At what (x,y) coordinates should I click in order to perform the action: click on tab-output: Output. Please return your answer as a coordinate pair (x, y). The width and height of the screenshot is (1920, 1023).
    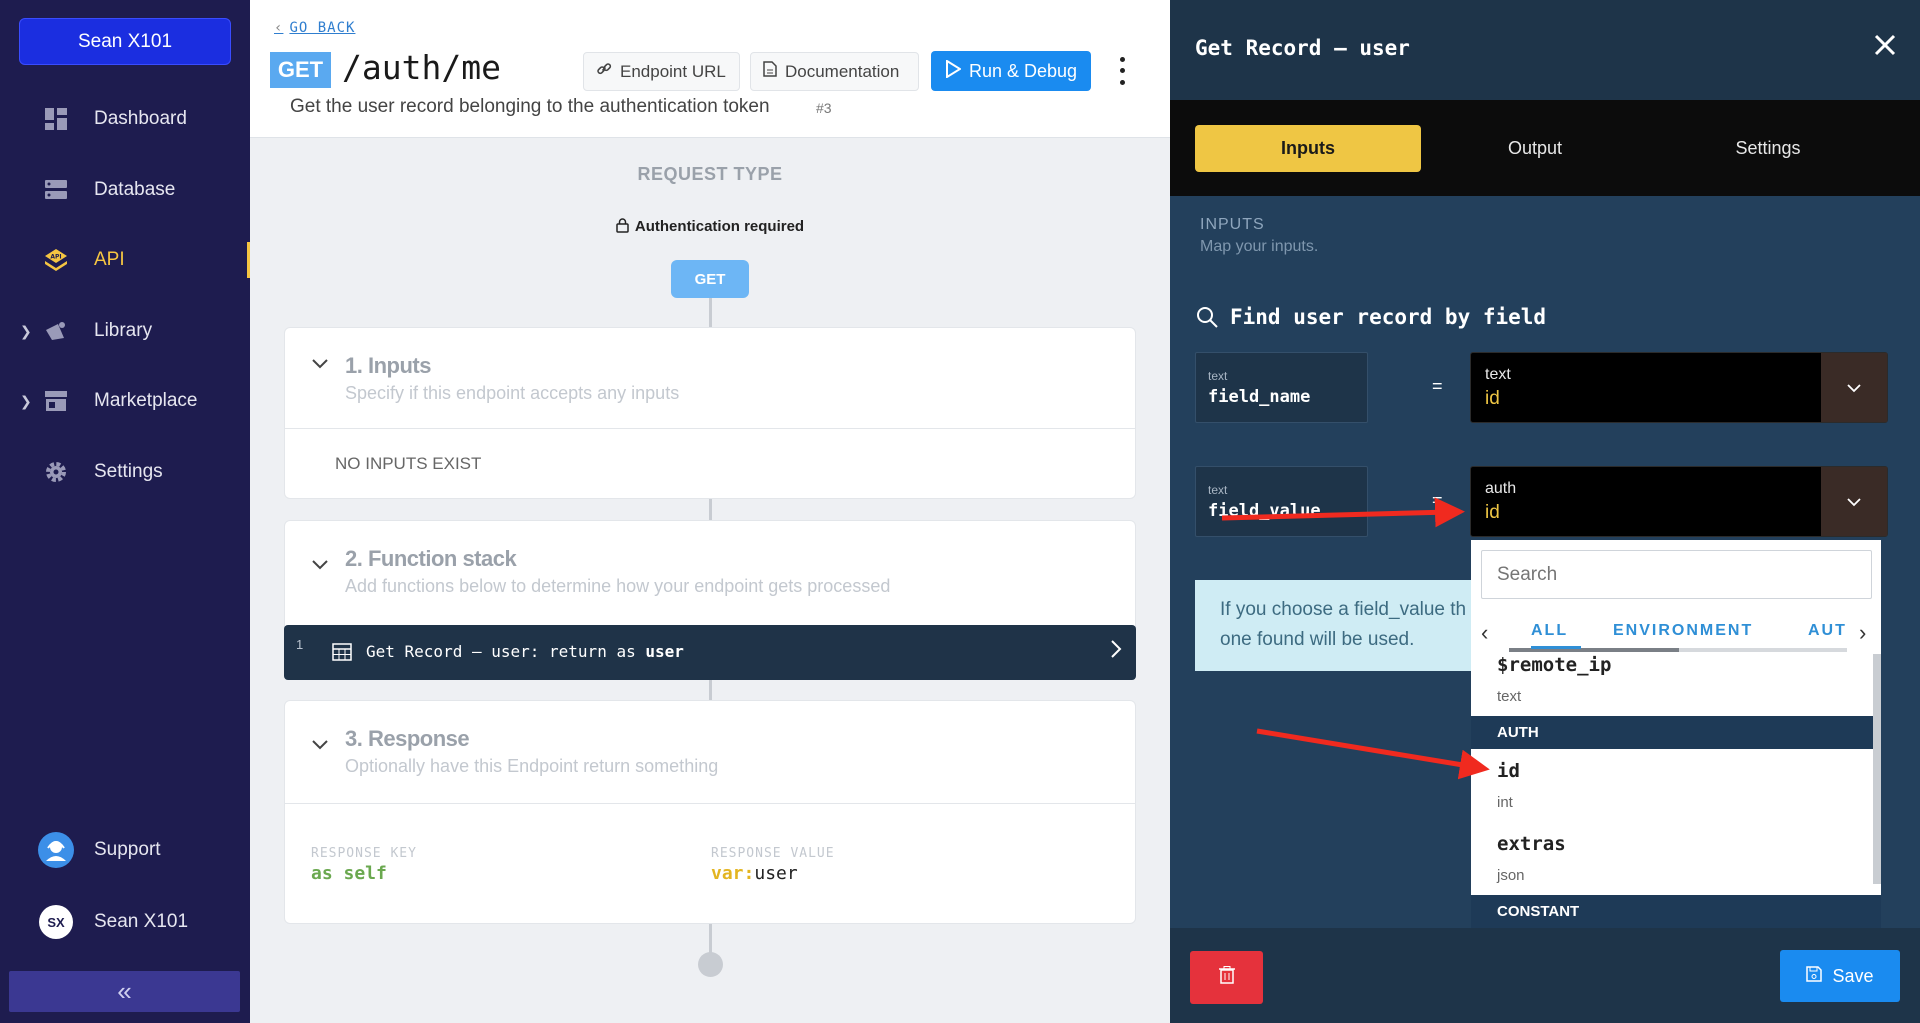
    Looking at the image, I should click on (1535, 148).